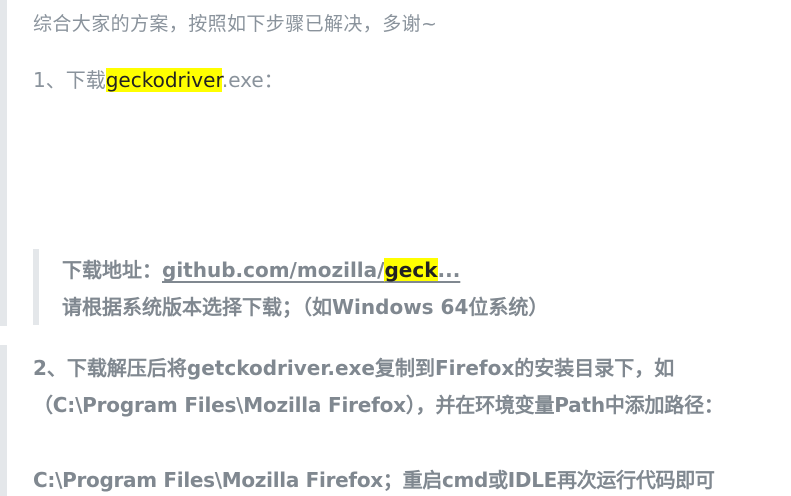 The image size is (791, 496). What do you see at coordinates (112, 270) in the screenshot?
I see `download-label: 下载地址：` at bounding box center [112, 270].